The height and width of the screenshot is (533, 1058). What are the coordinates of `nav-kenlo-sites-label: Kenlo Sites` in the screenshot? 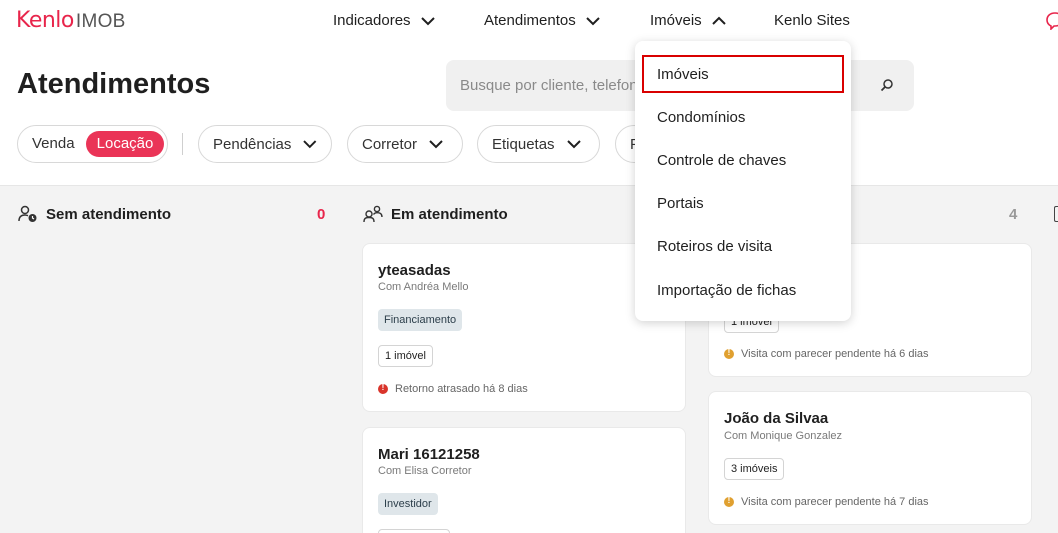 It's located at (812, 20).